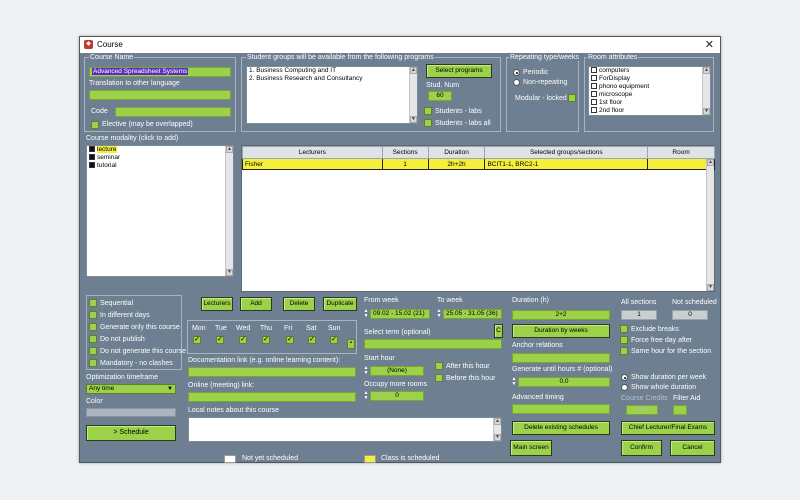 This screenshot has width=800, height=500. Describe the element at coordinates (366, 371) in the screenshot. I see `start-hour-spinner: ▲ ▼` at that location.